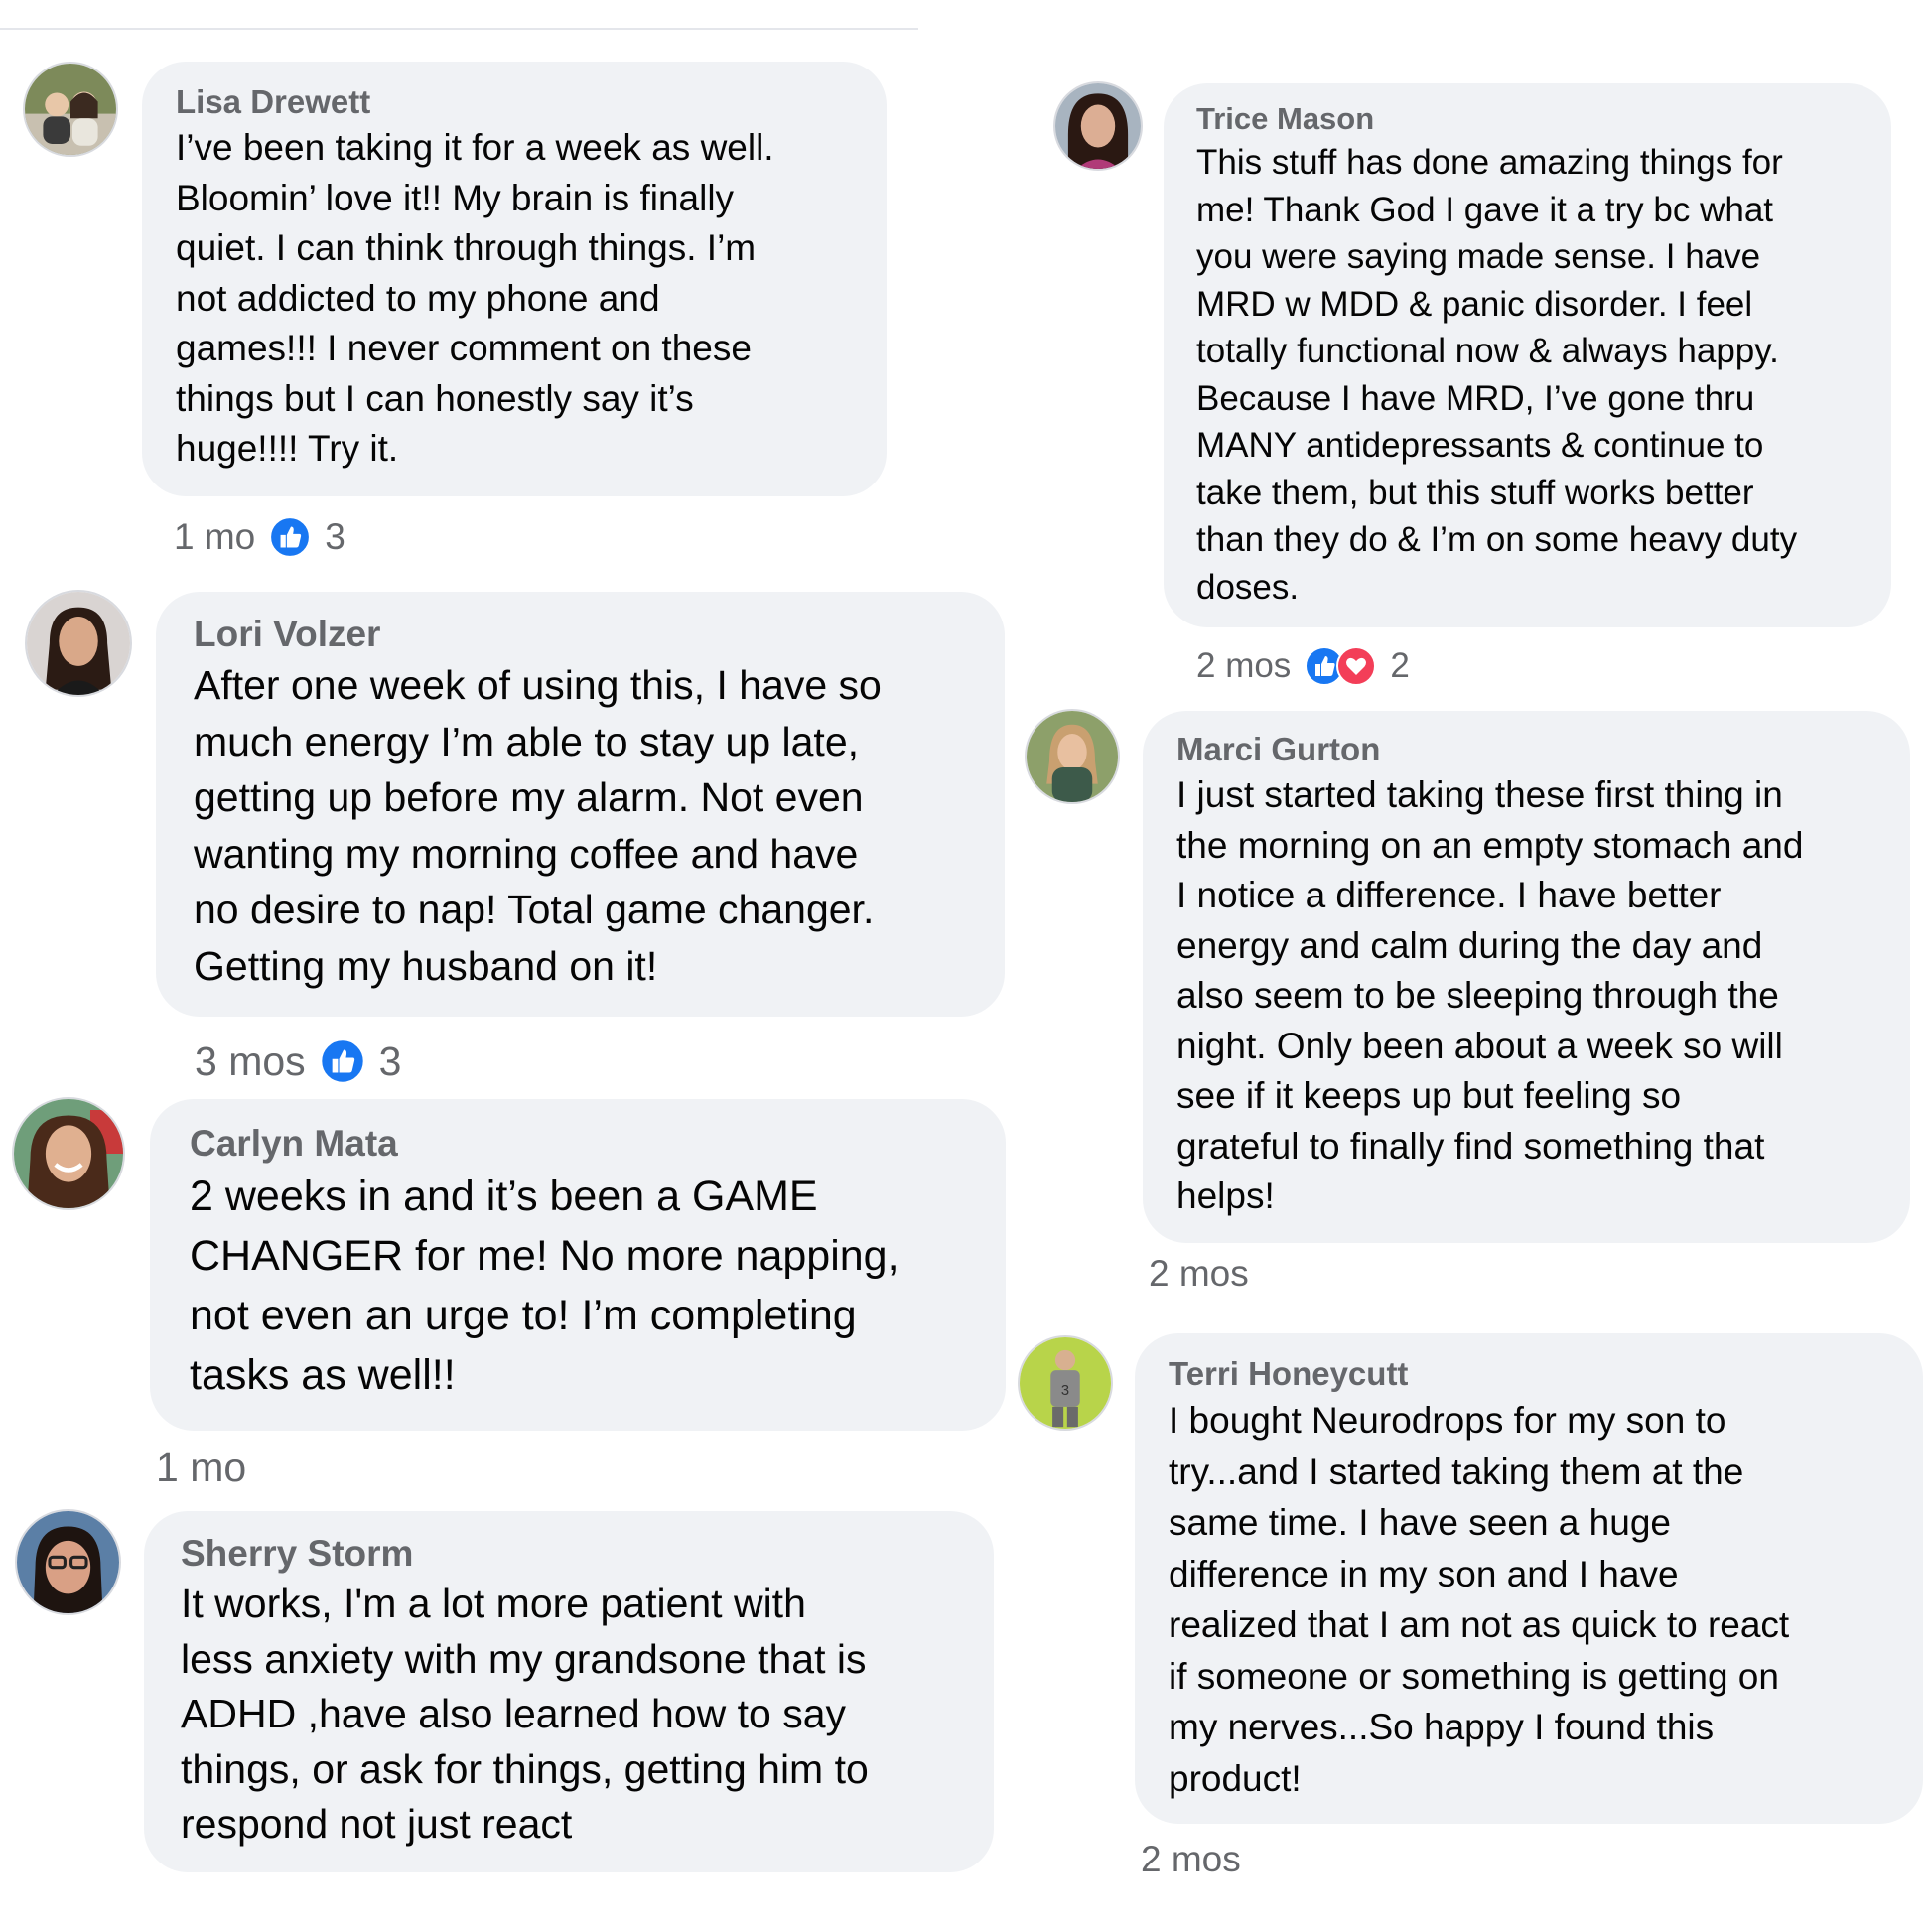 The width and height of the screenshot is (1932, 1932). Describe the element at coordinates (1531, 749) in the screenshot. I see `comment-author: Marci Gurton` at that location.